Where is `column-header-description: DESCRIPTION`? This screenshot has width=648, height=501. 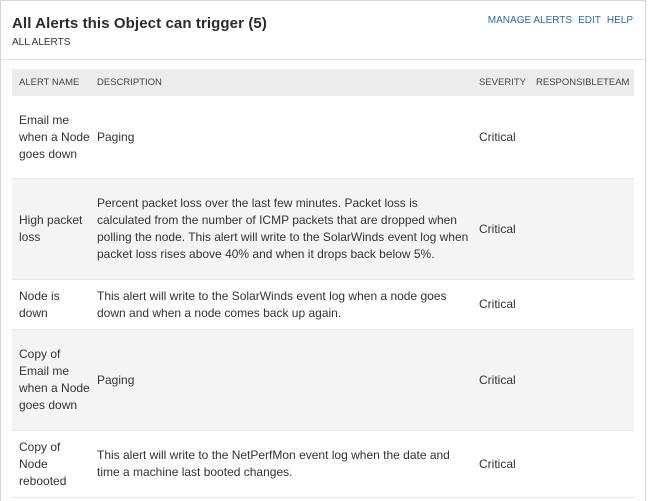
column-header-description: DESCRIPTION is located at coordinates (281, 82).